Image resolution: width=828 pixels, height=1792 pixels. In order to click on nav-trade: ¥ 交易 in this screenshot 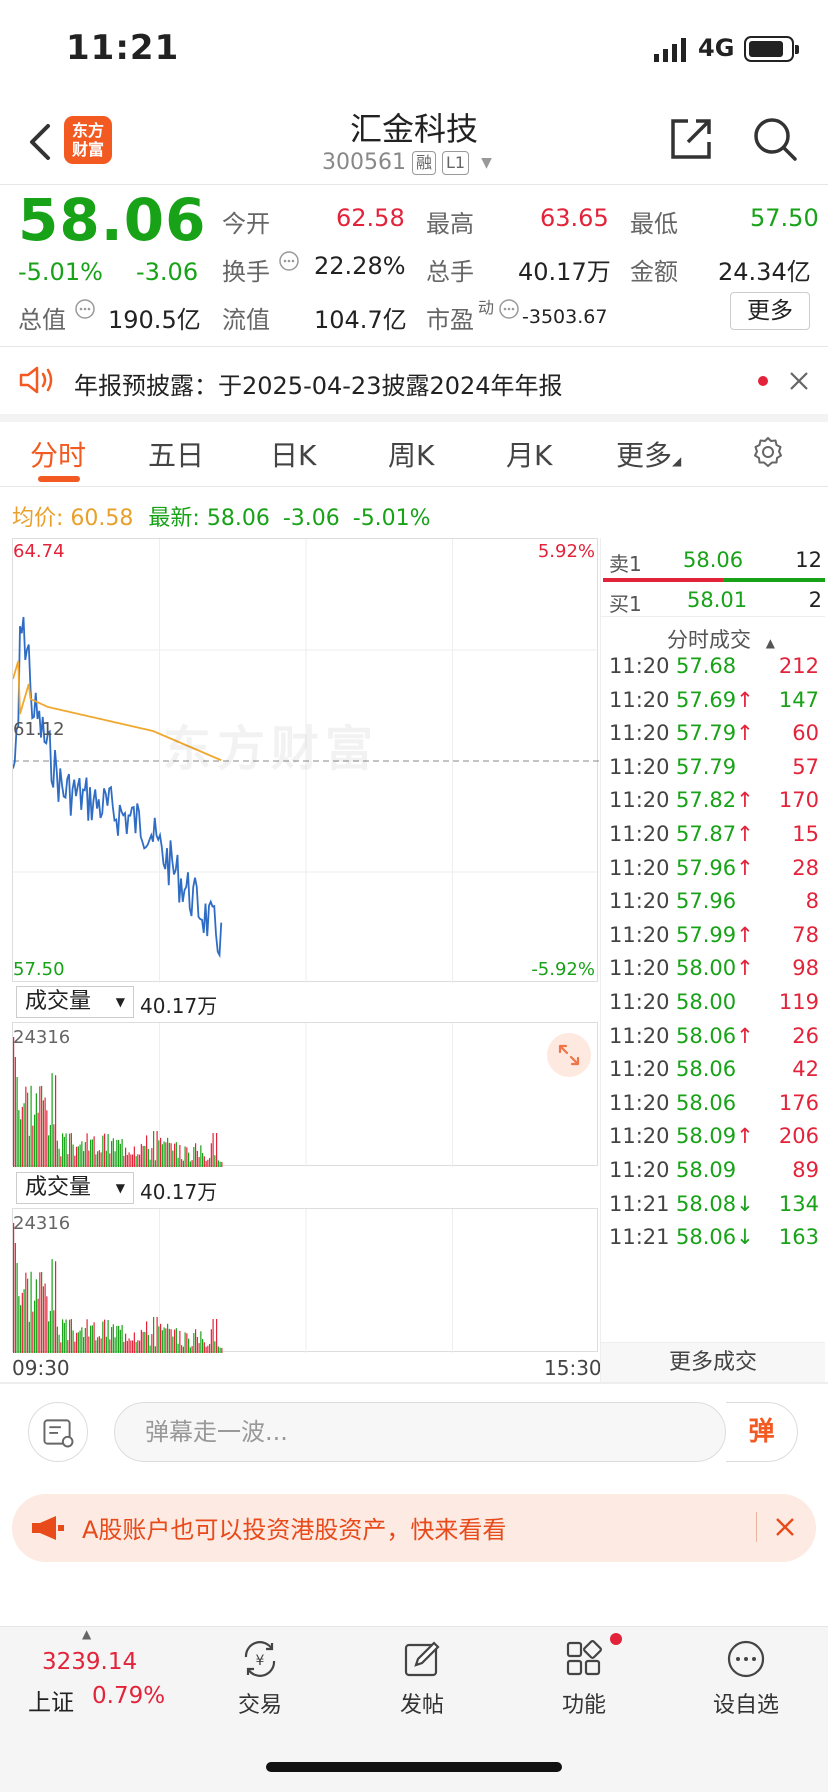, I will do `click(260, 1673)`.